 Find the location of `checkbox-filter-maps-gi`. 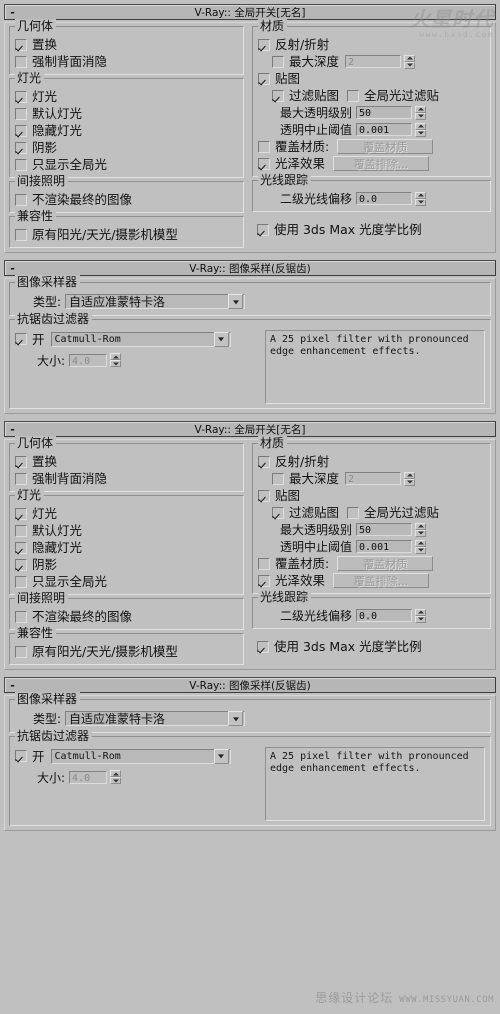

checkbox-filter-maps-gi is located at coordinates (353, 95).